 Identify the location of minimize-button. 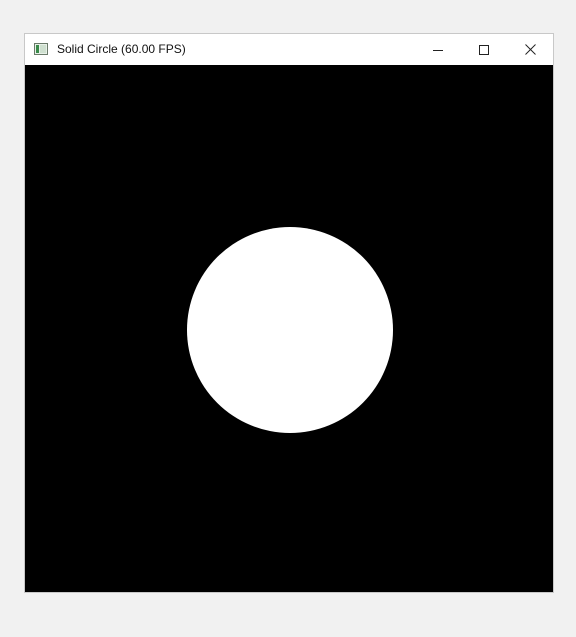
(438, 49).